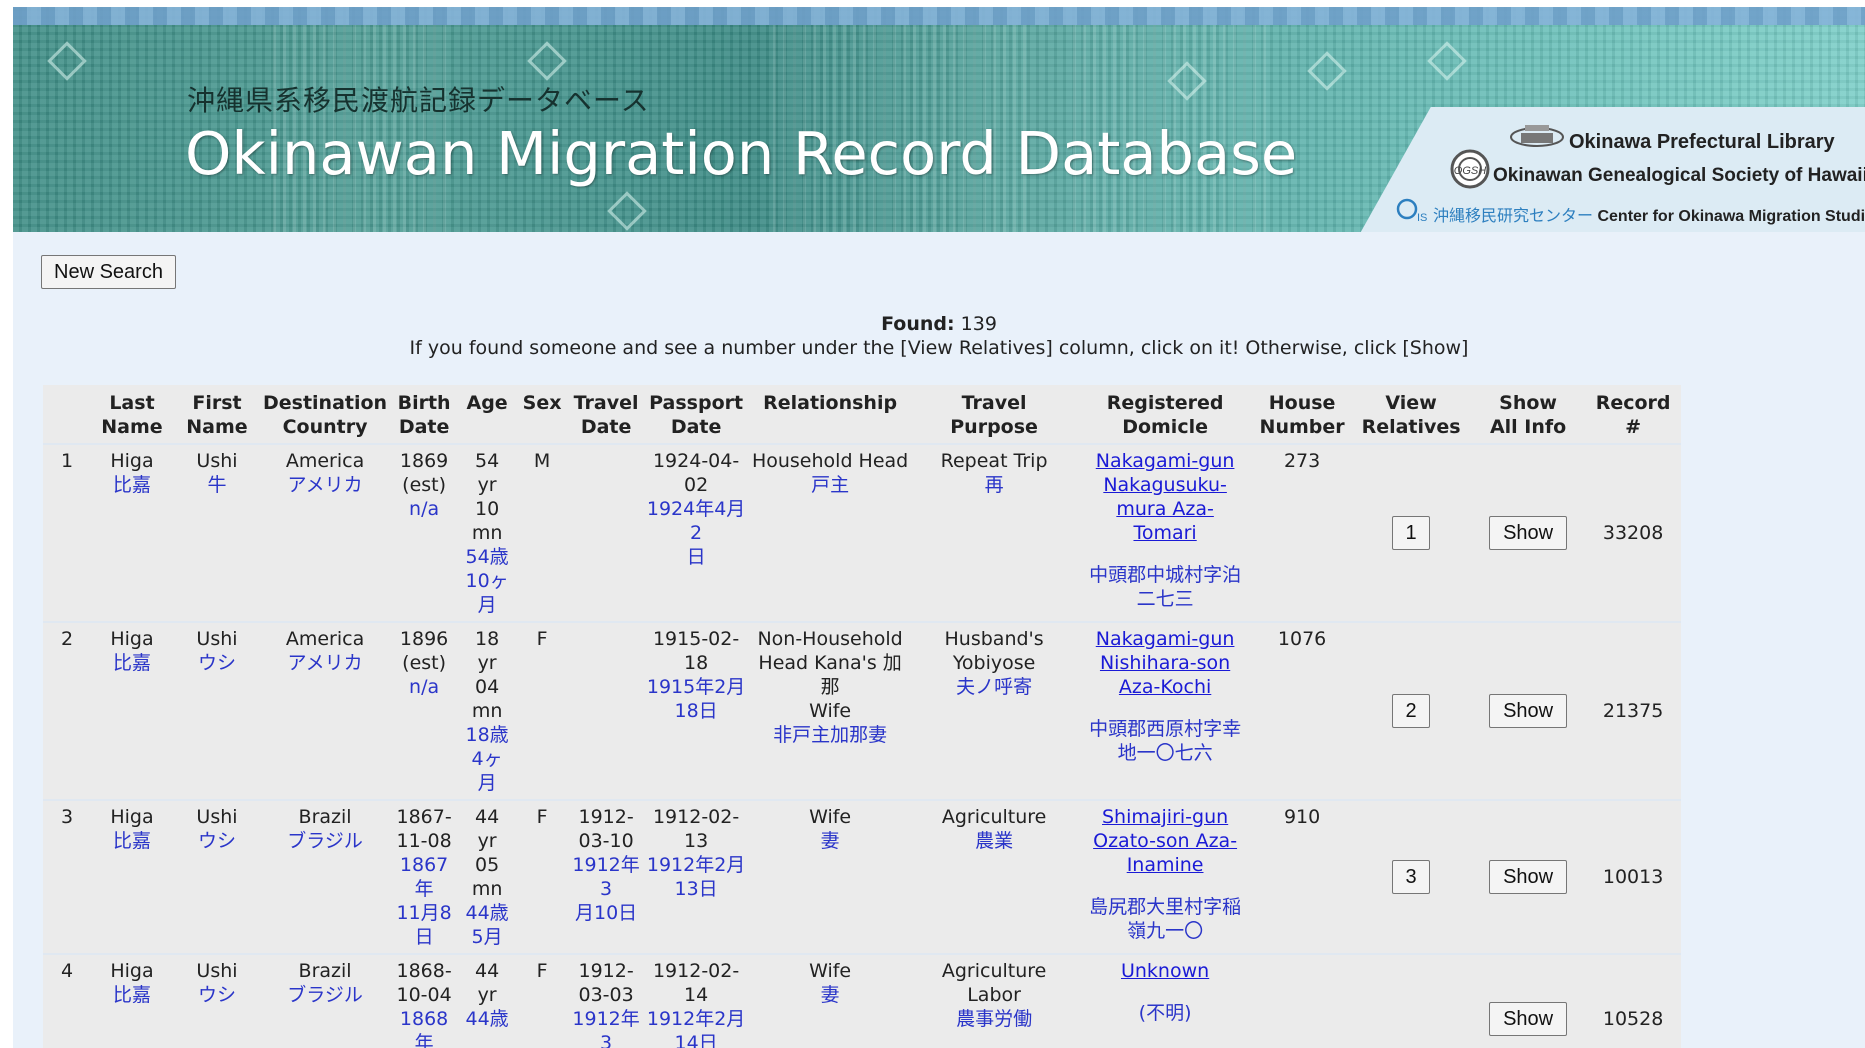 The width and height of the screenshot is (1865, 1048). I want to click on banner-top-strip, so click(939, 16).